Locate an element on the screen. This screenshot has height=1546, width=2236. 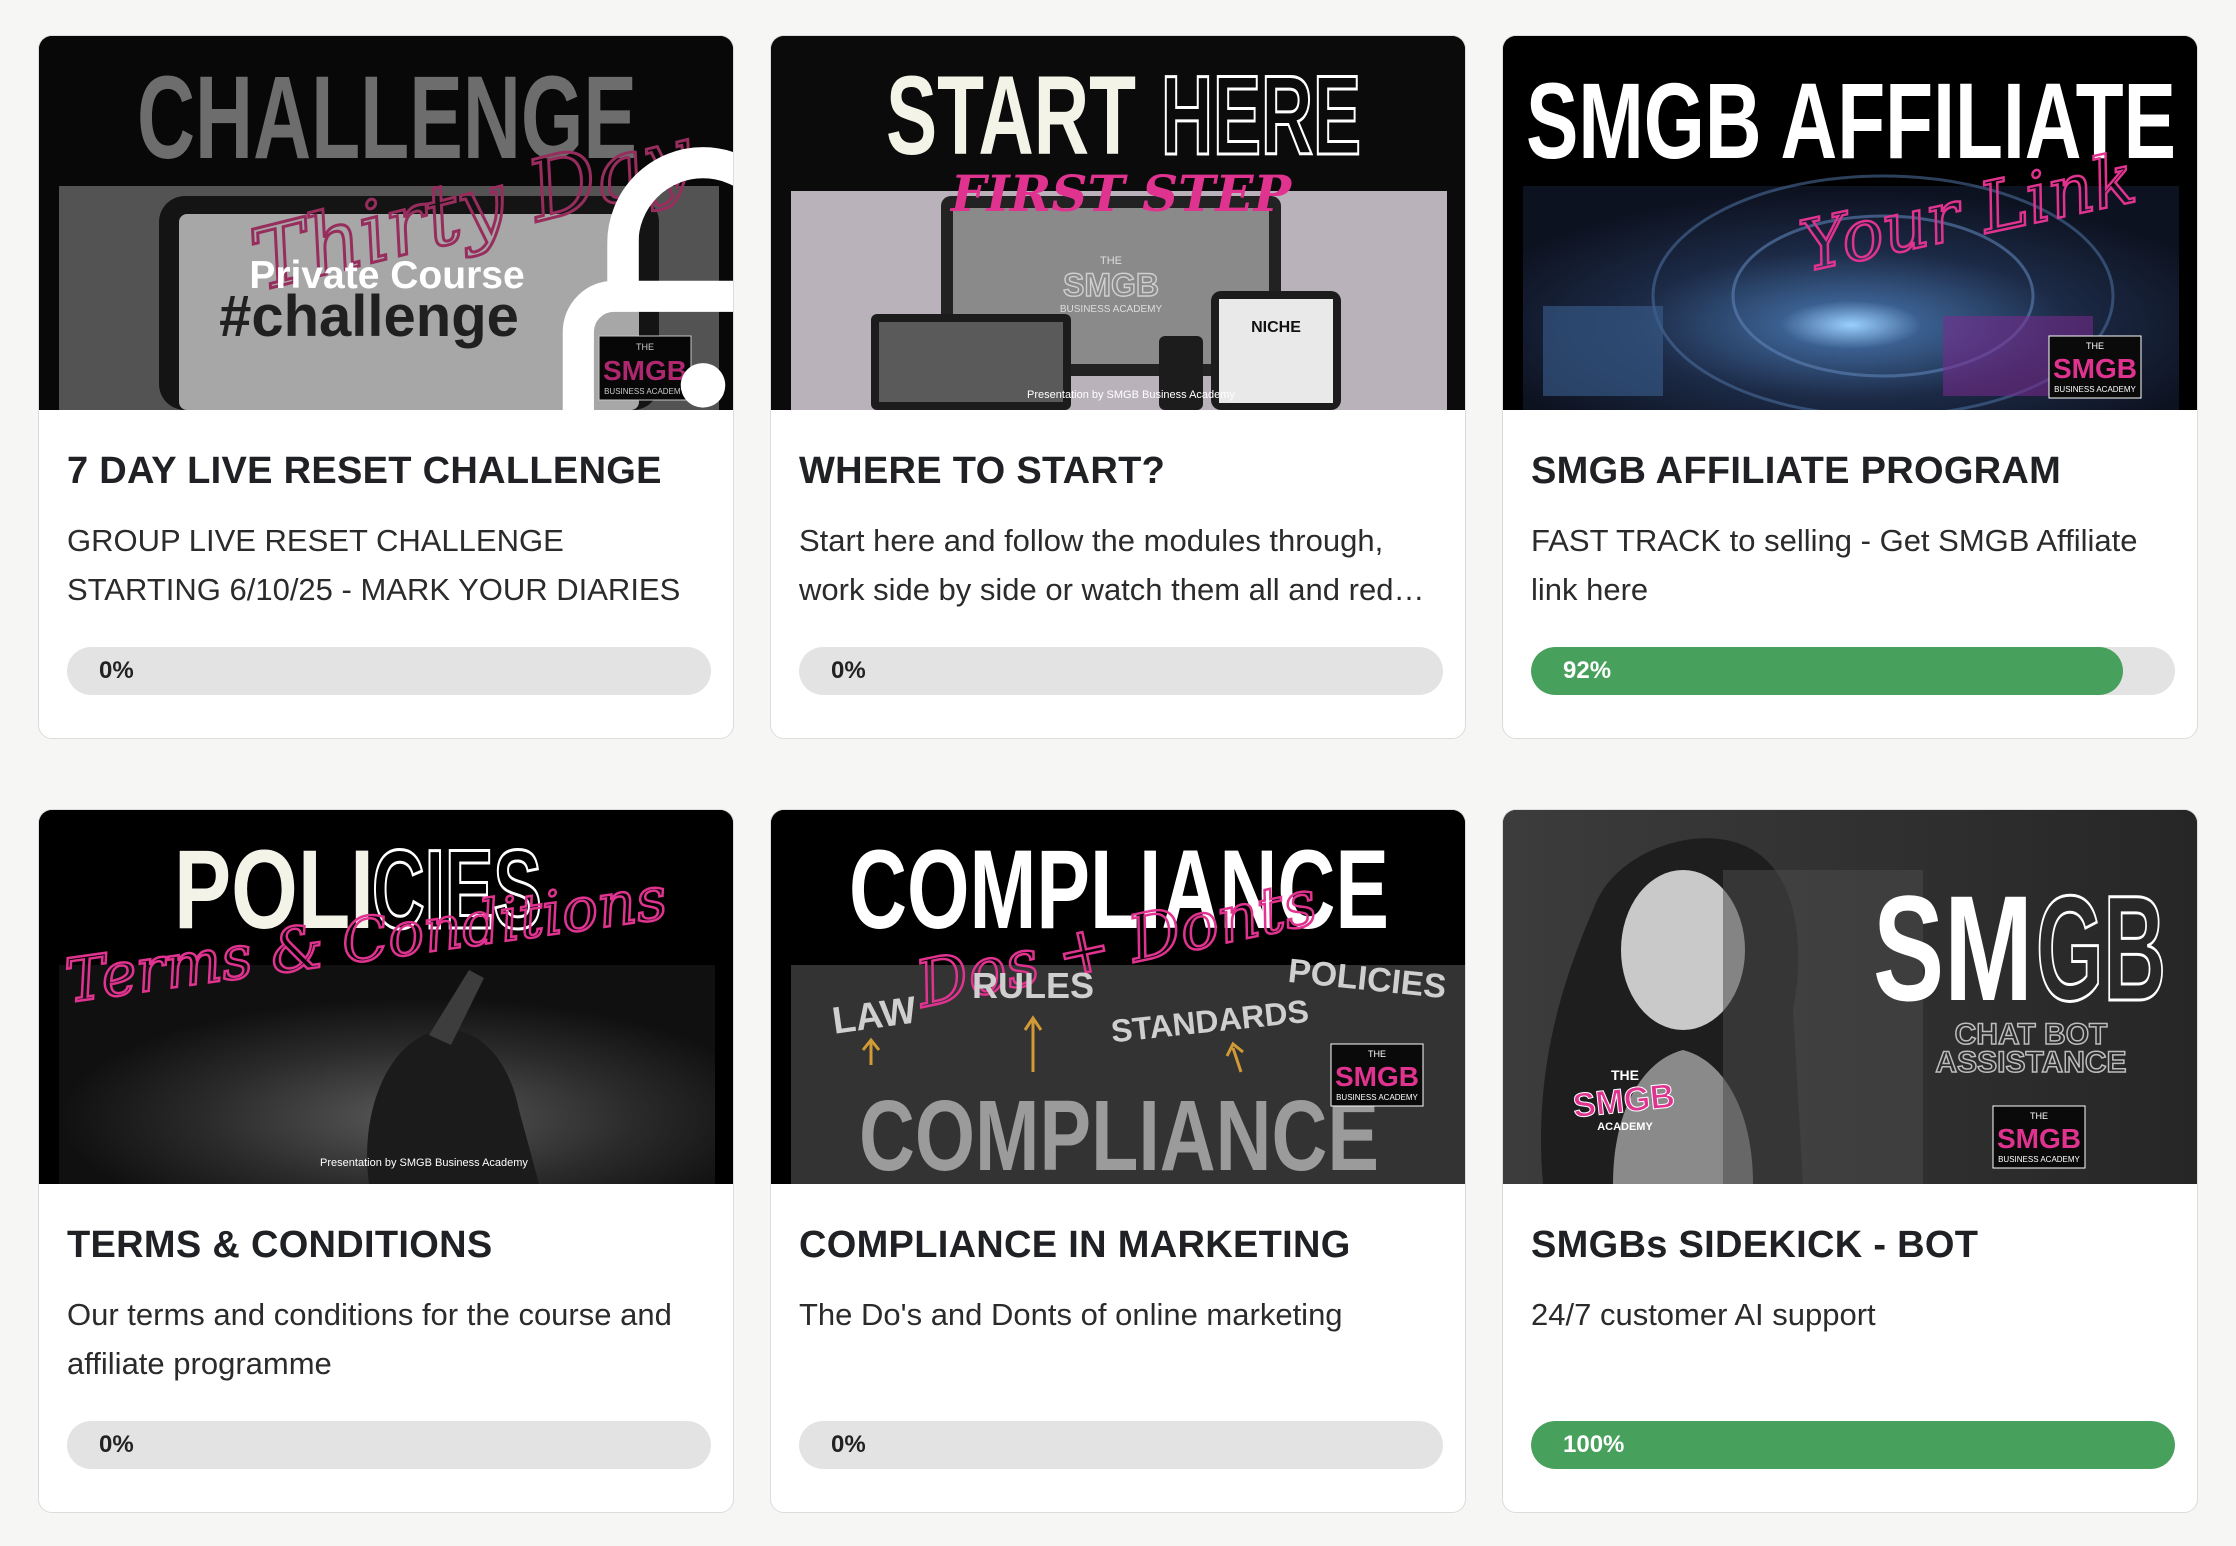
course-title: SMGB AFFILIATE PROGRAM is located at coordinates (1796, 471).